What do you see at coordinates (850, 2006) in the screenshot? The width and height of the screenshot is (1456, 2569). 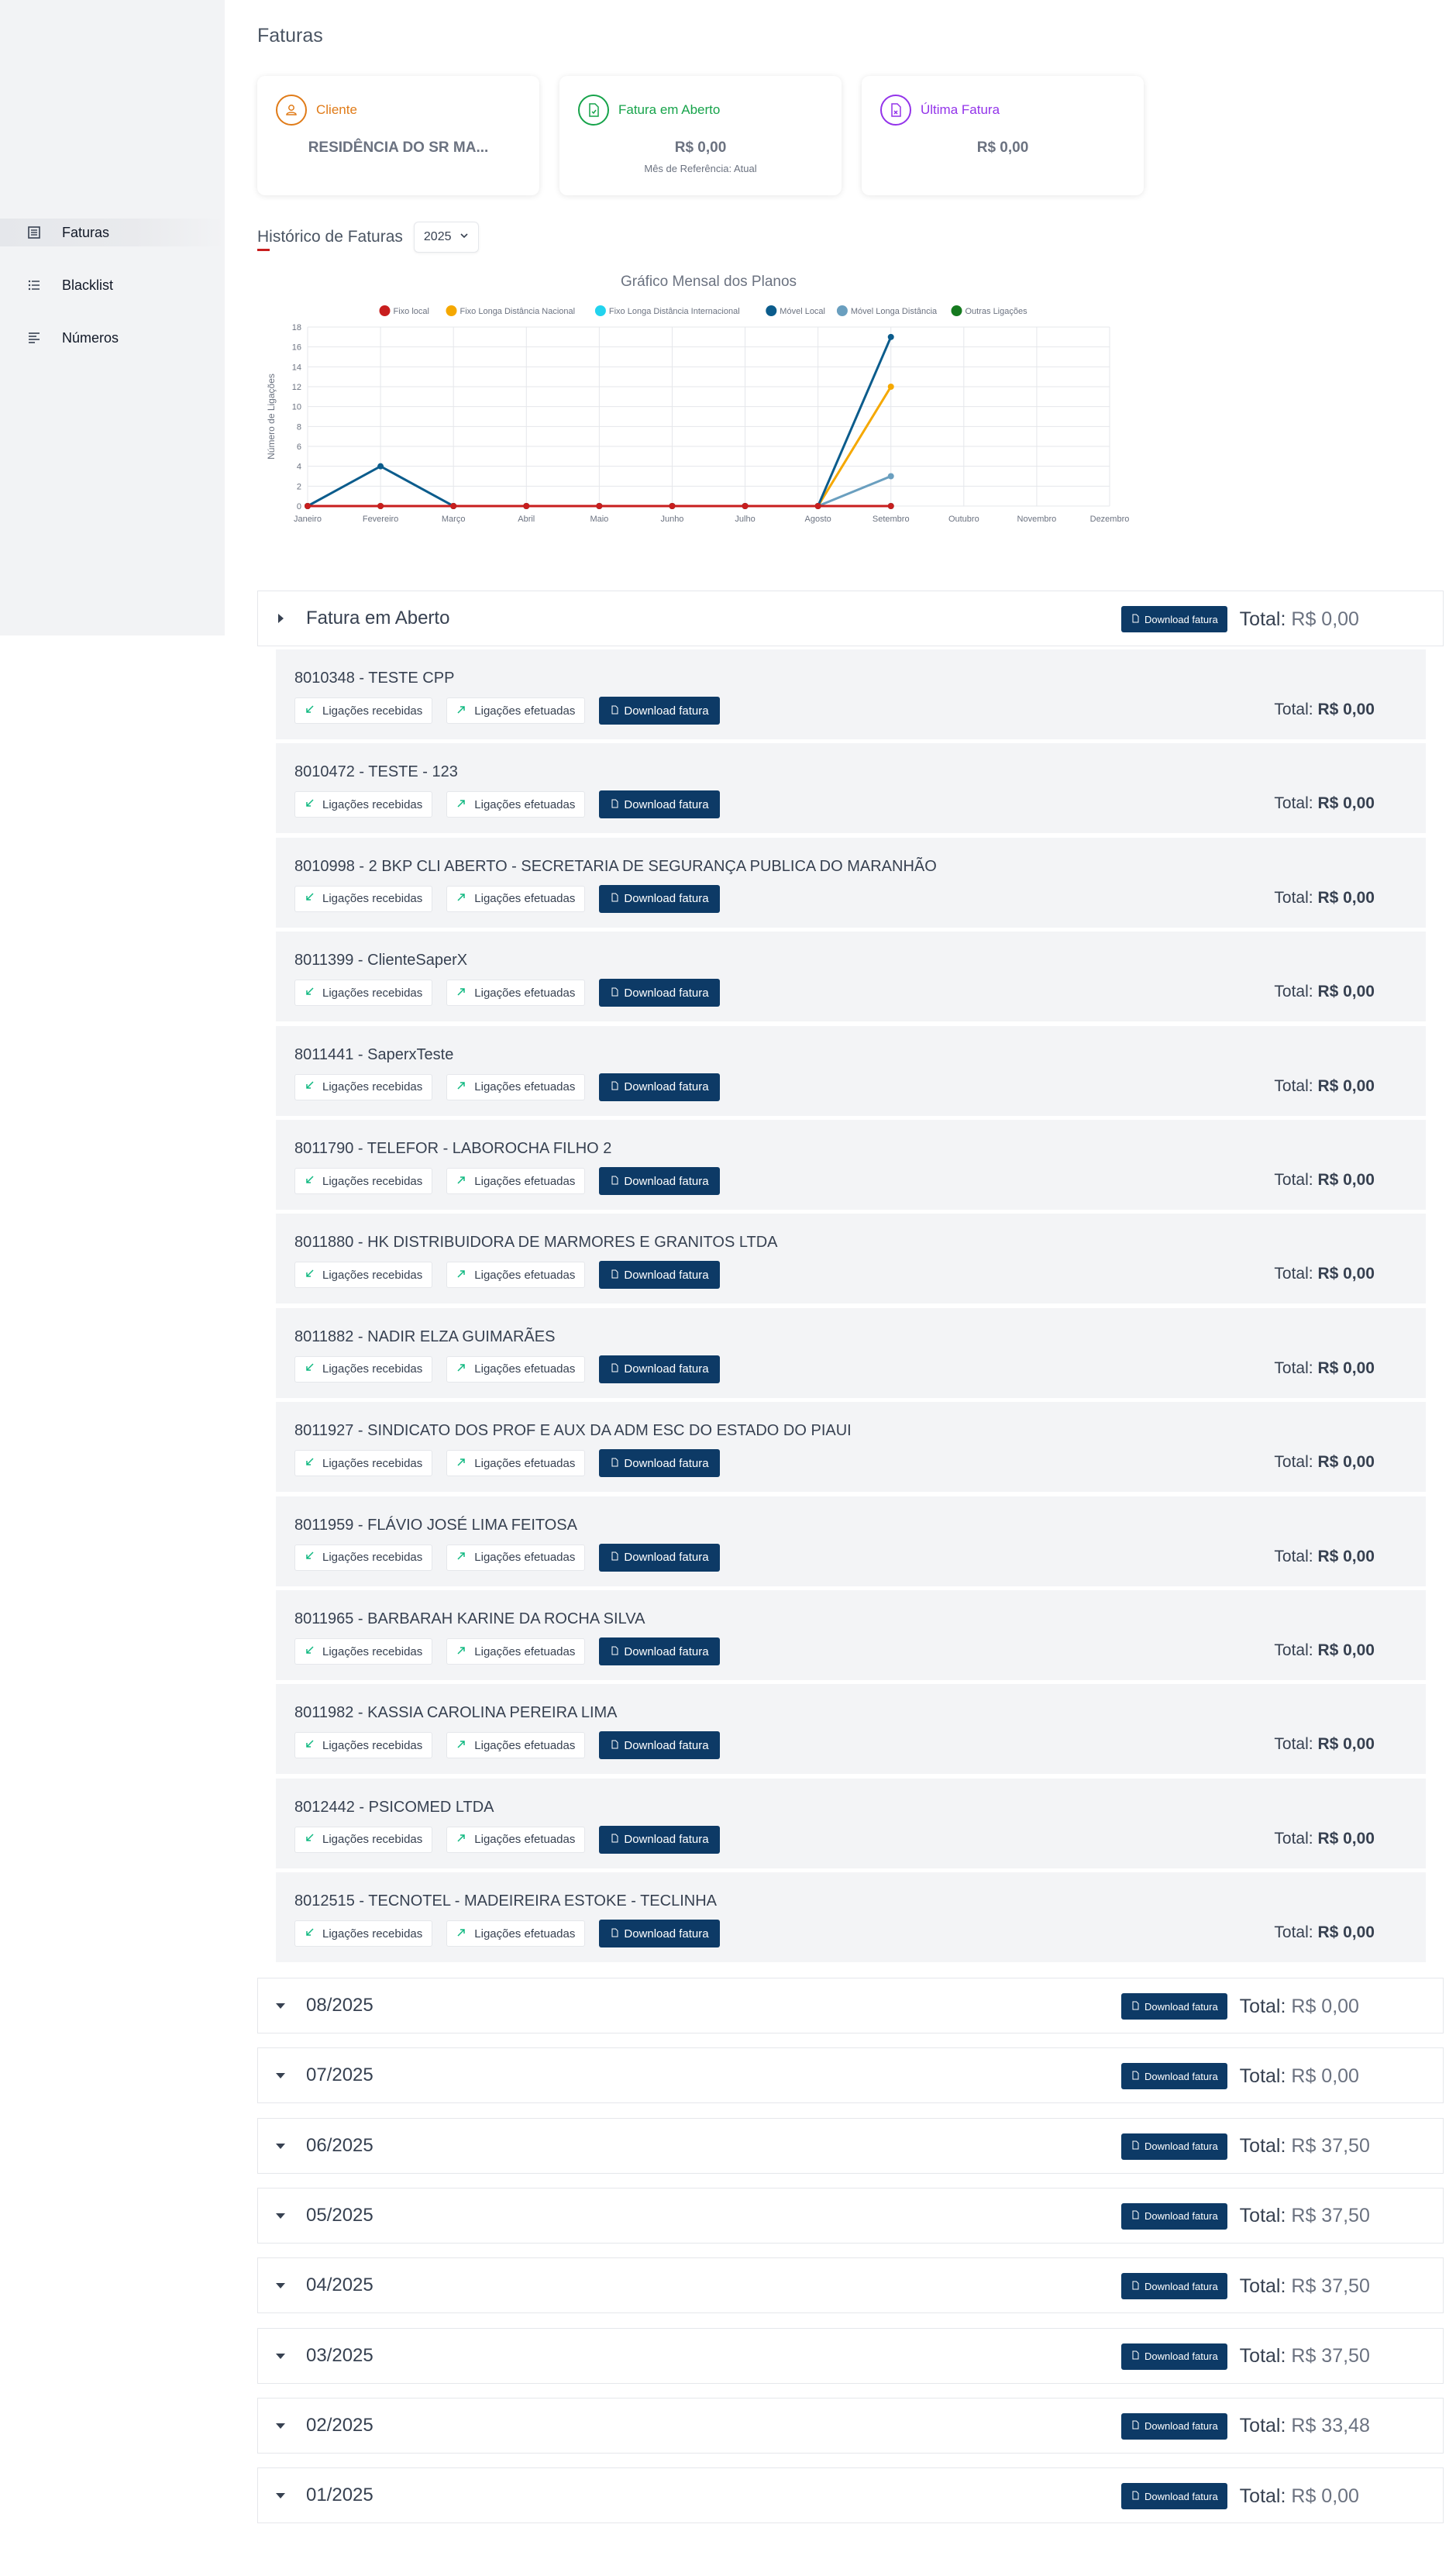 I see `accordion-month: 08/2025 Download fatura Total: R$ 0,00` at bounding box center [850, 2006].